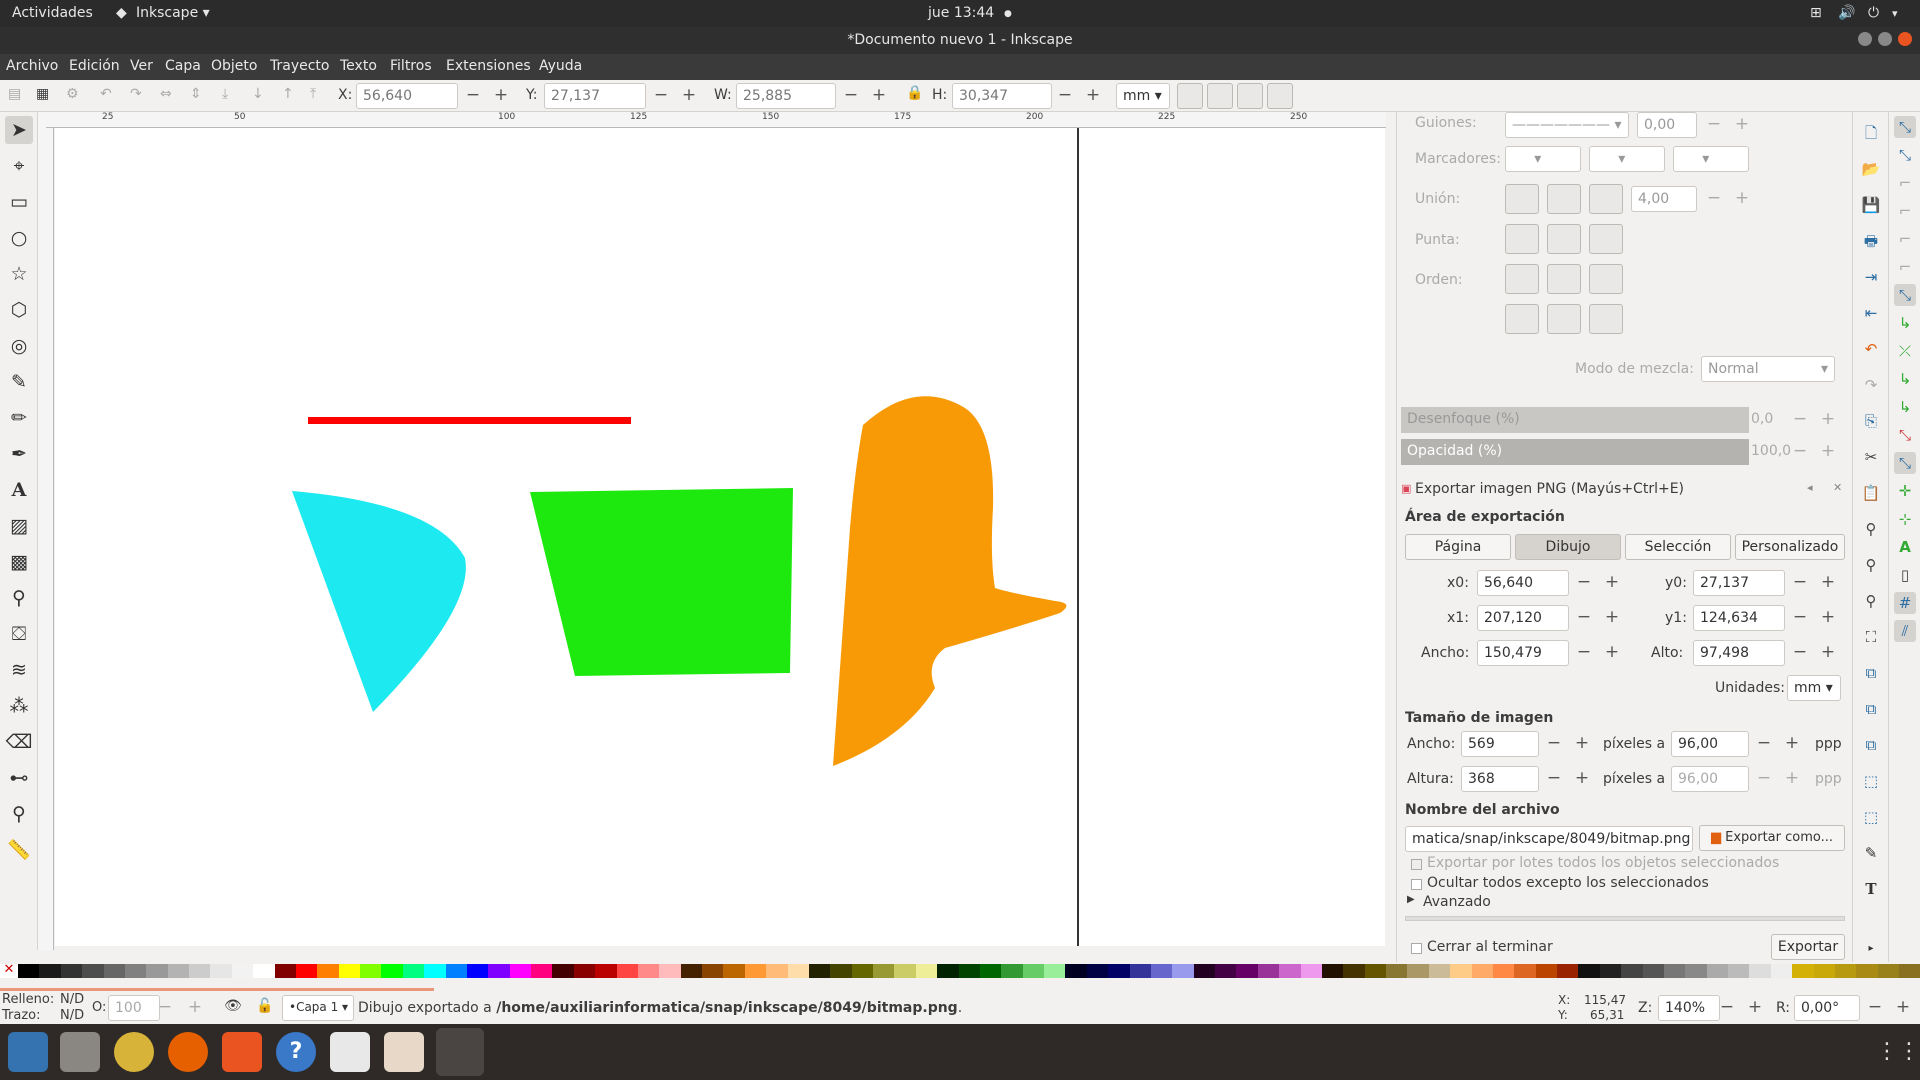 This screenshot has height=1080, width=1920. I want to click on mid-marker-select: ▾, so click(1627, 159).